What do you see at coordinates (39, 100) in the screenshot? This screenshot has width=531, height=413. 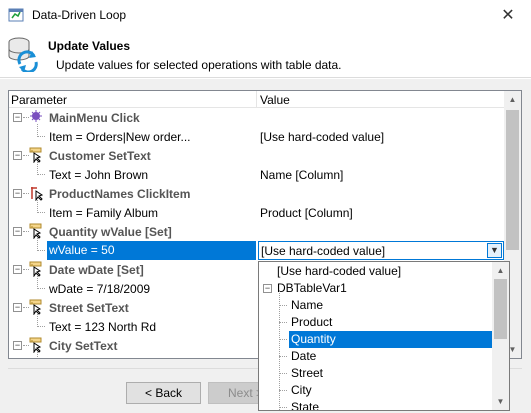 I see `column-header-parameter: Parameter` at bounding box center [39, 100].